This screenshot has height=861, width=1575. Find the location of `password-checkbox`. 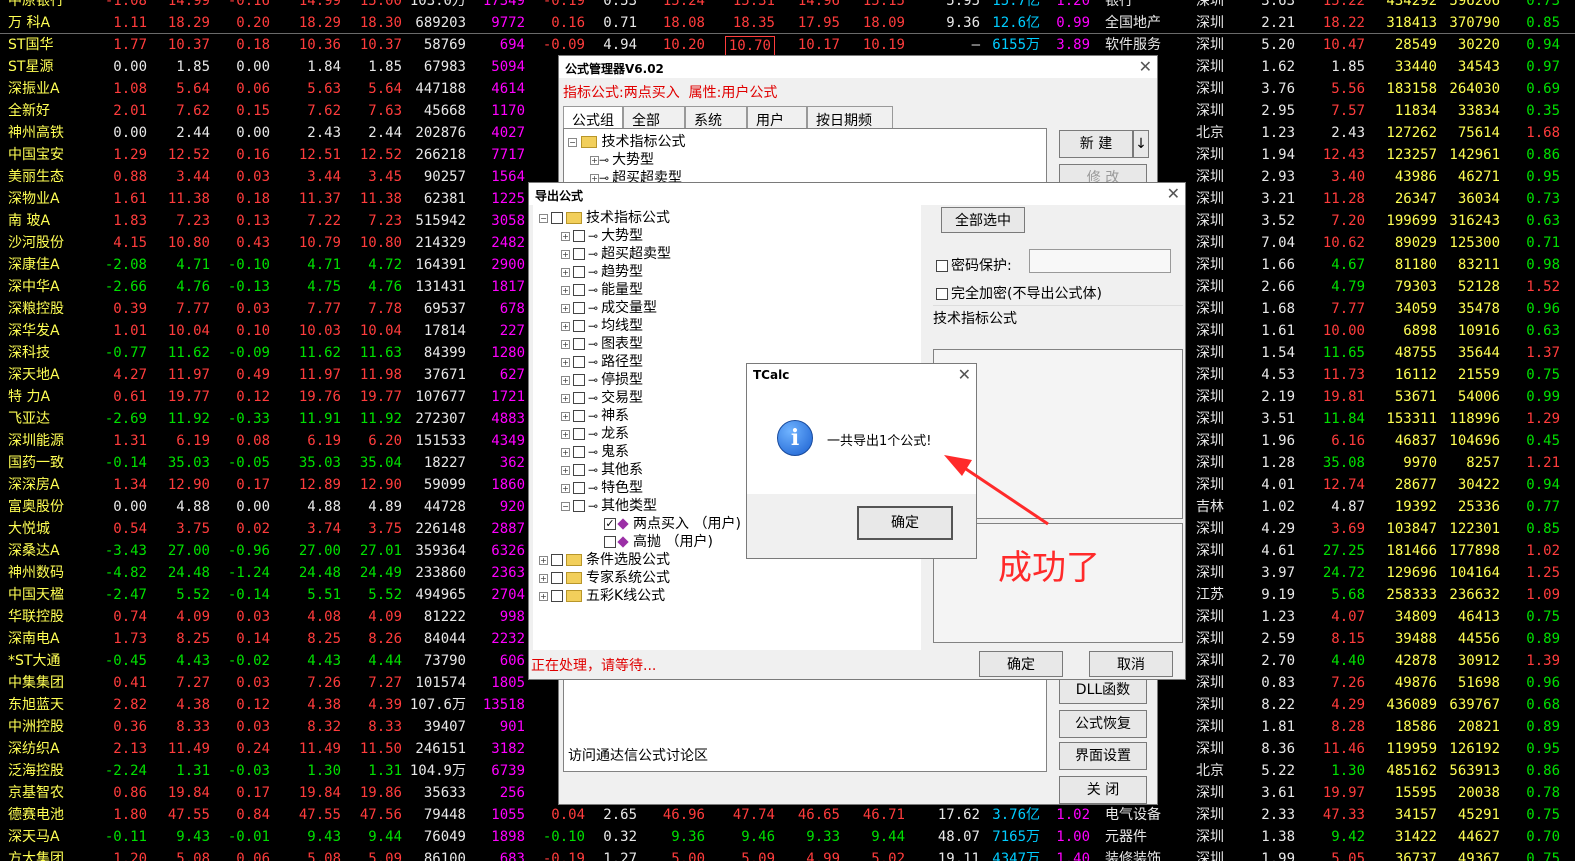

password-checkbox is located at coordinates (942, 266).